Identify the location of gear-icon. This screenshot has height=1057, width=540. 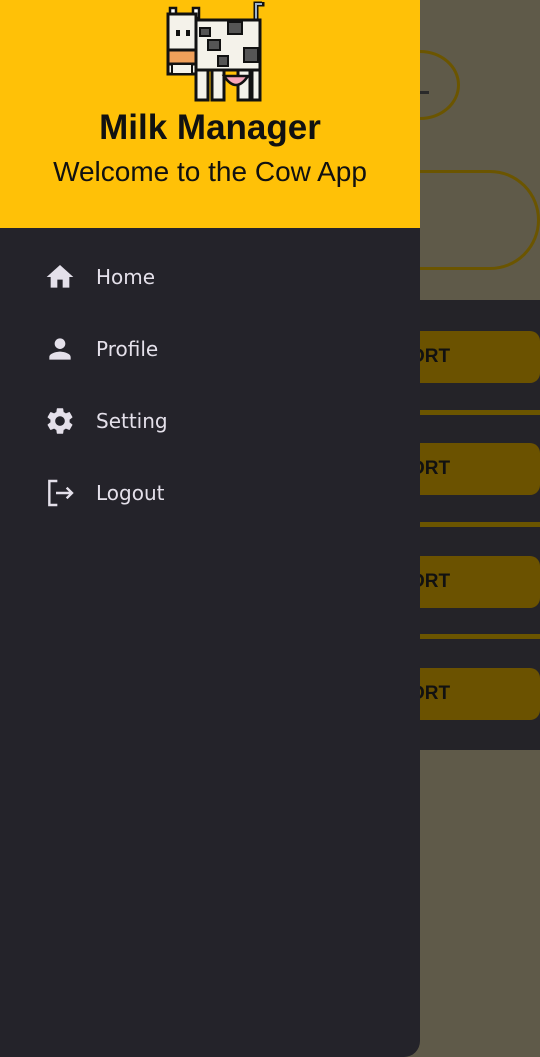
(60, 421).